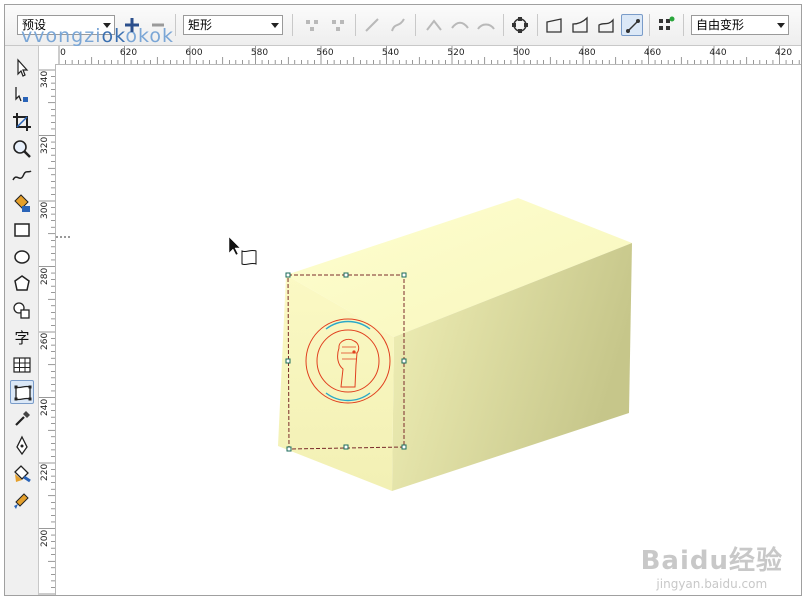 Image resolution: width=808 pixels, height=603 pixels. What do you see at coordinates (22, 257) in the screenshot?
I see `ellipse-tool-icon` at bounding box center [22, 257].